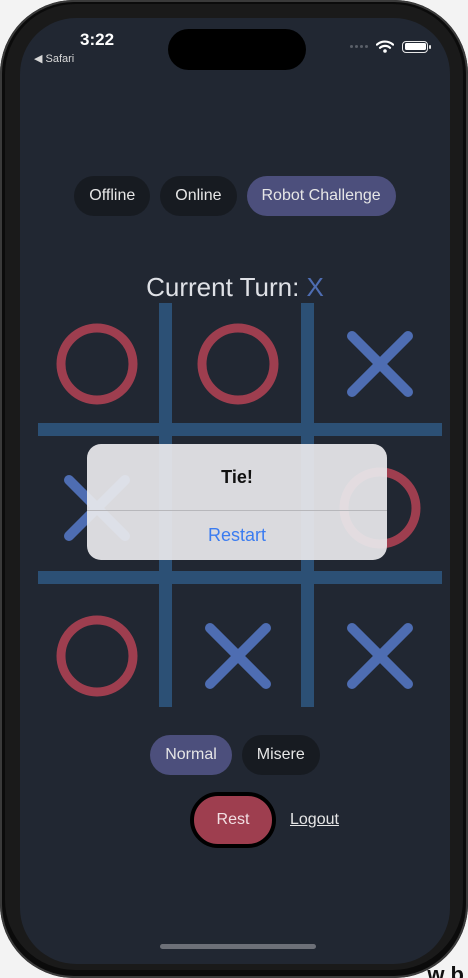 The image size is (468, 978). Describe the element at coordinates (359, 46) in the screenshot. I see `cellular-signal-icon` at that location.